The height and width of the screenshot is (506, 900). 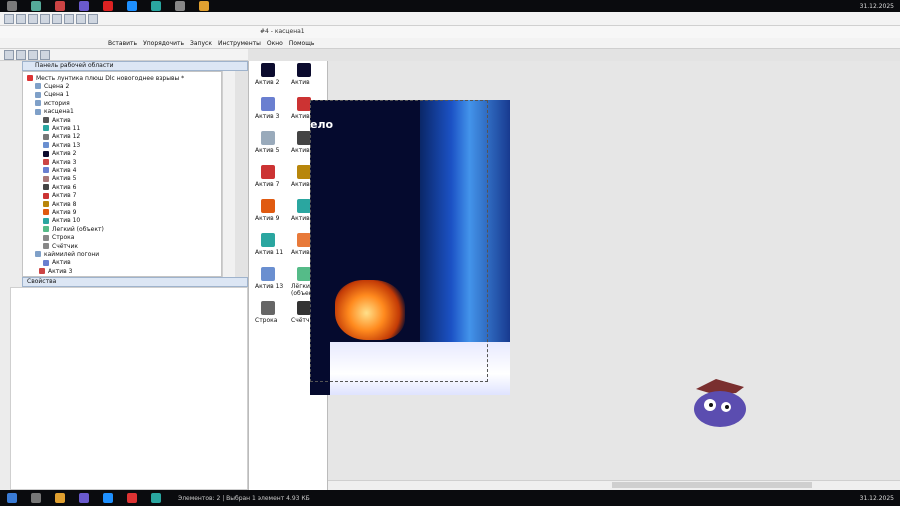 What do you see at coordinates (399, 241) in the screenshot?
I see `selection-box` at bounding box center [399, 241].